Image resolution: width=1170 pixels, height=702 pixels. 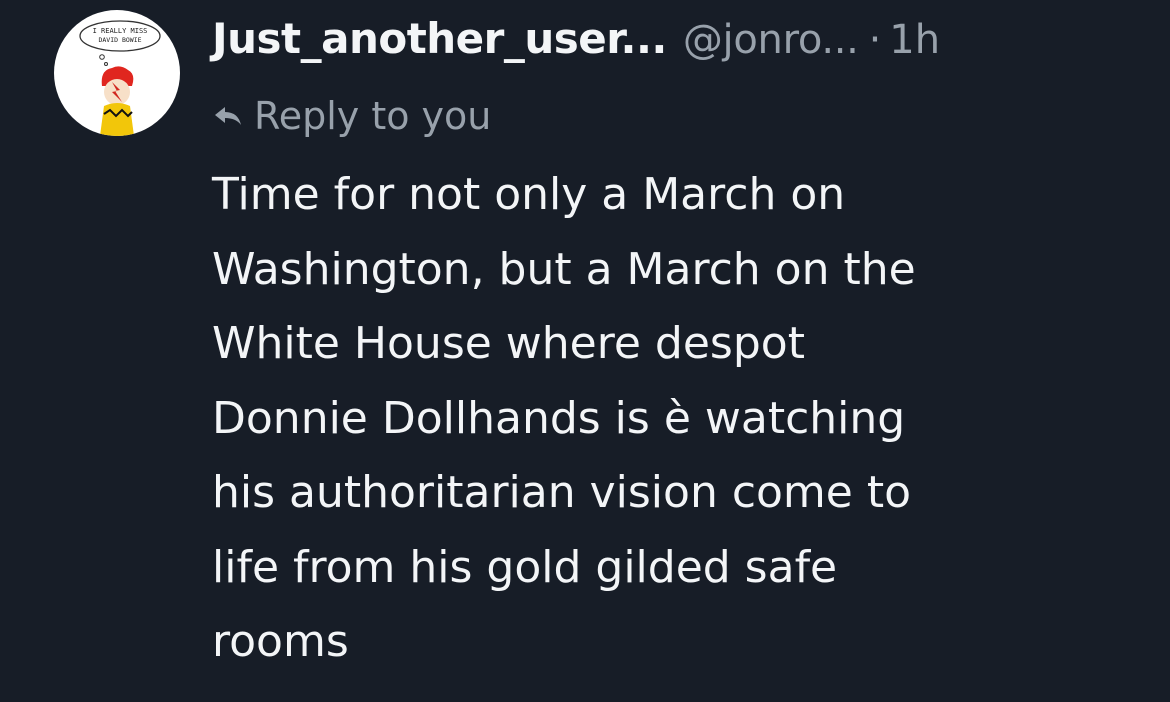 What do you see at coordinates (120, 31) in the screenshot?
I see `svg-text: I REALLY MISS` at bounding box center [120, 31].